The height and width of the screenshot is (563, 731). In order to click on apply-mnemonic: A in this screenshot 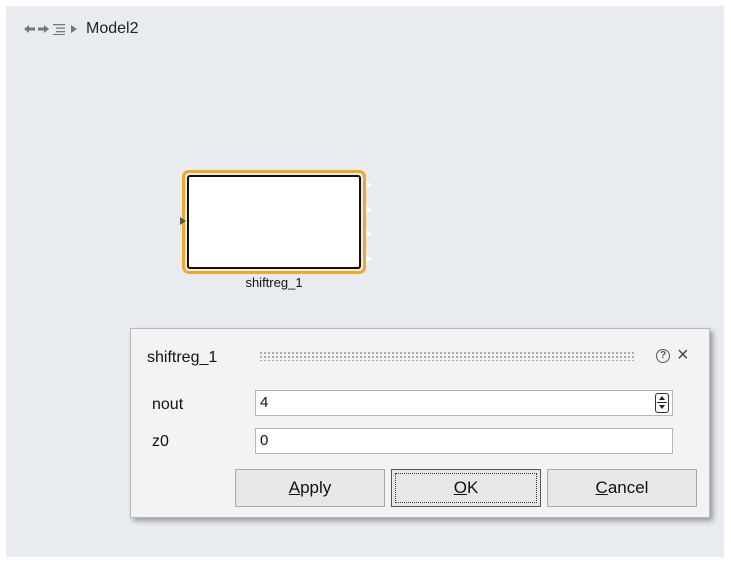, I will do `click(294, 487)`.